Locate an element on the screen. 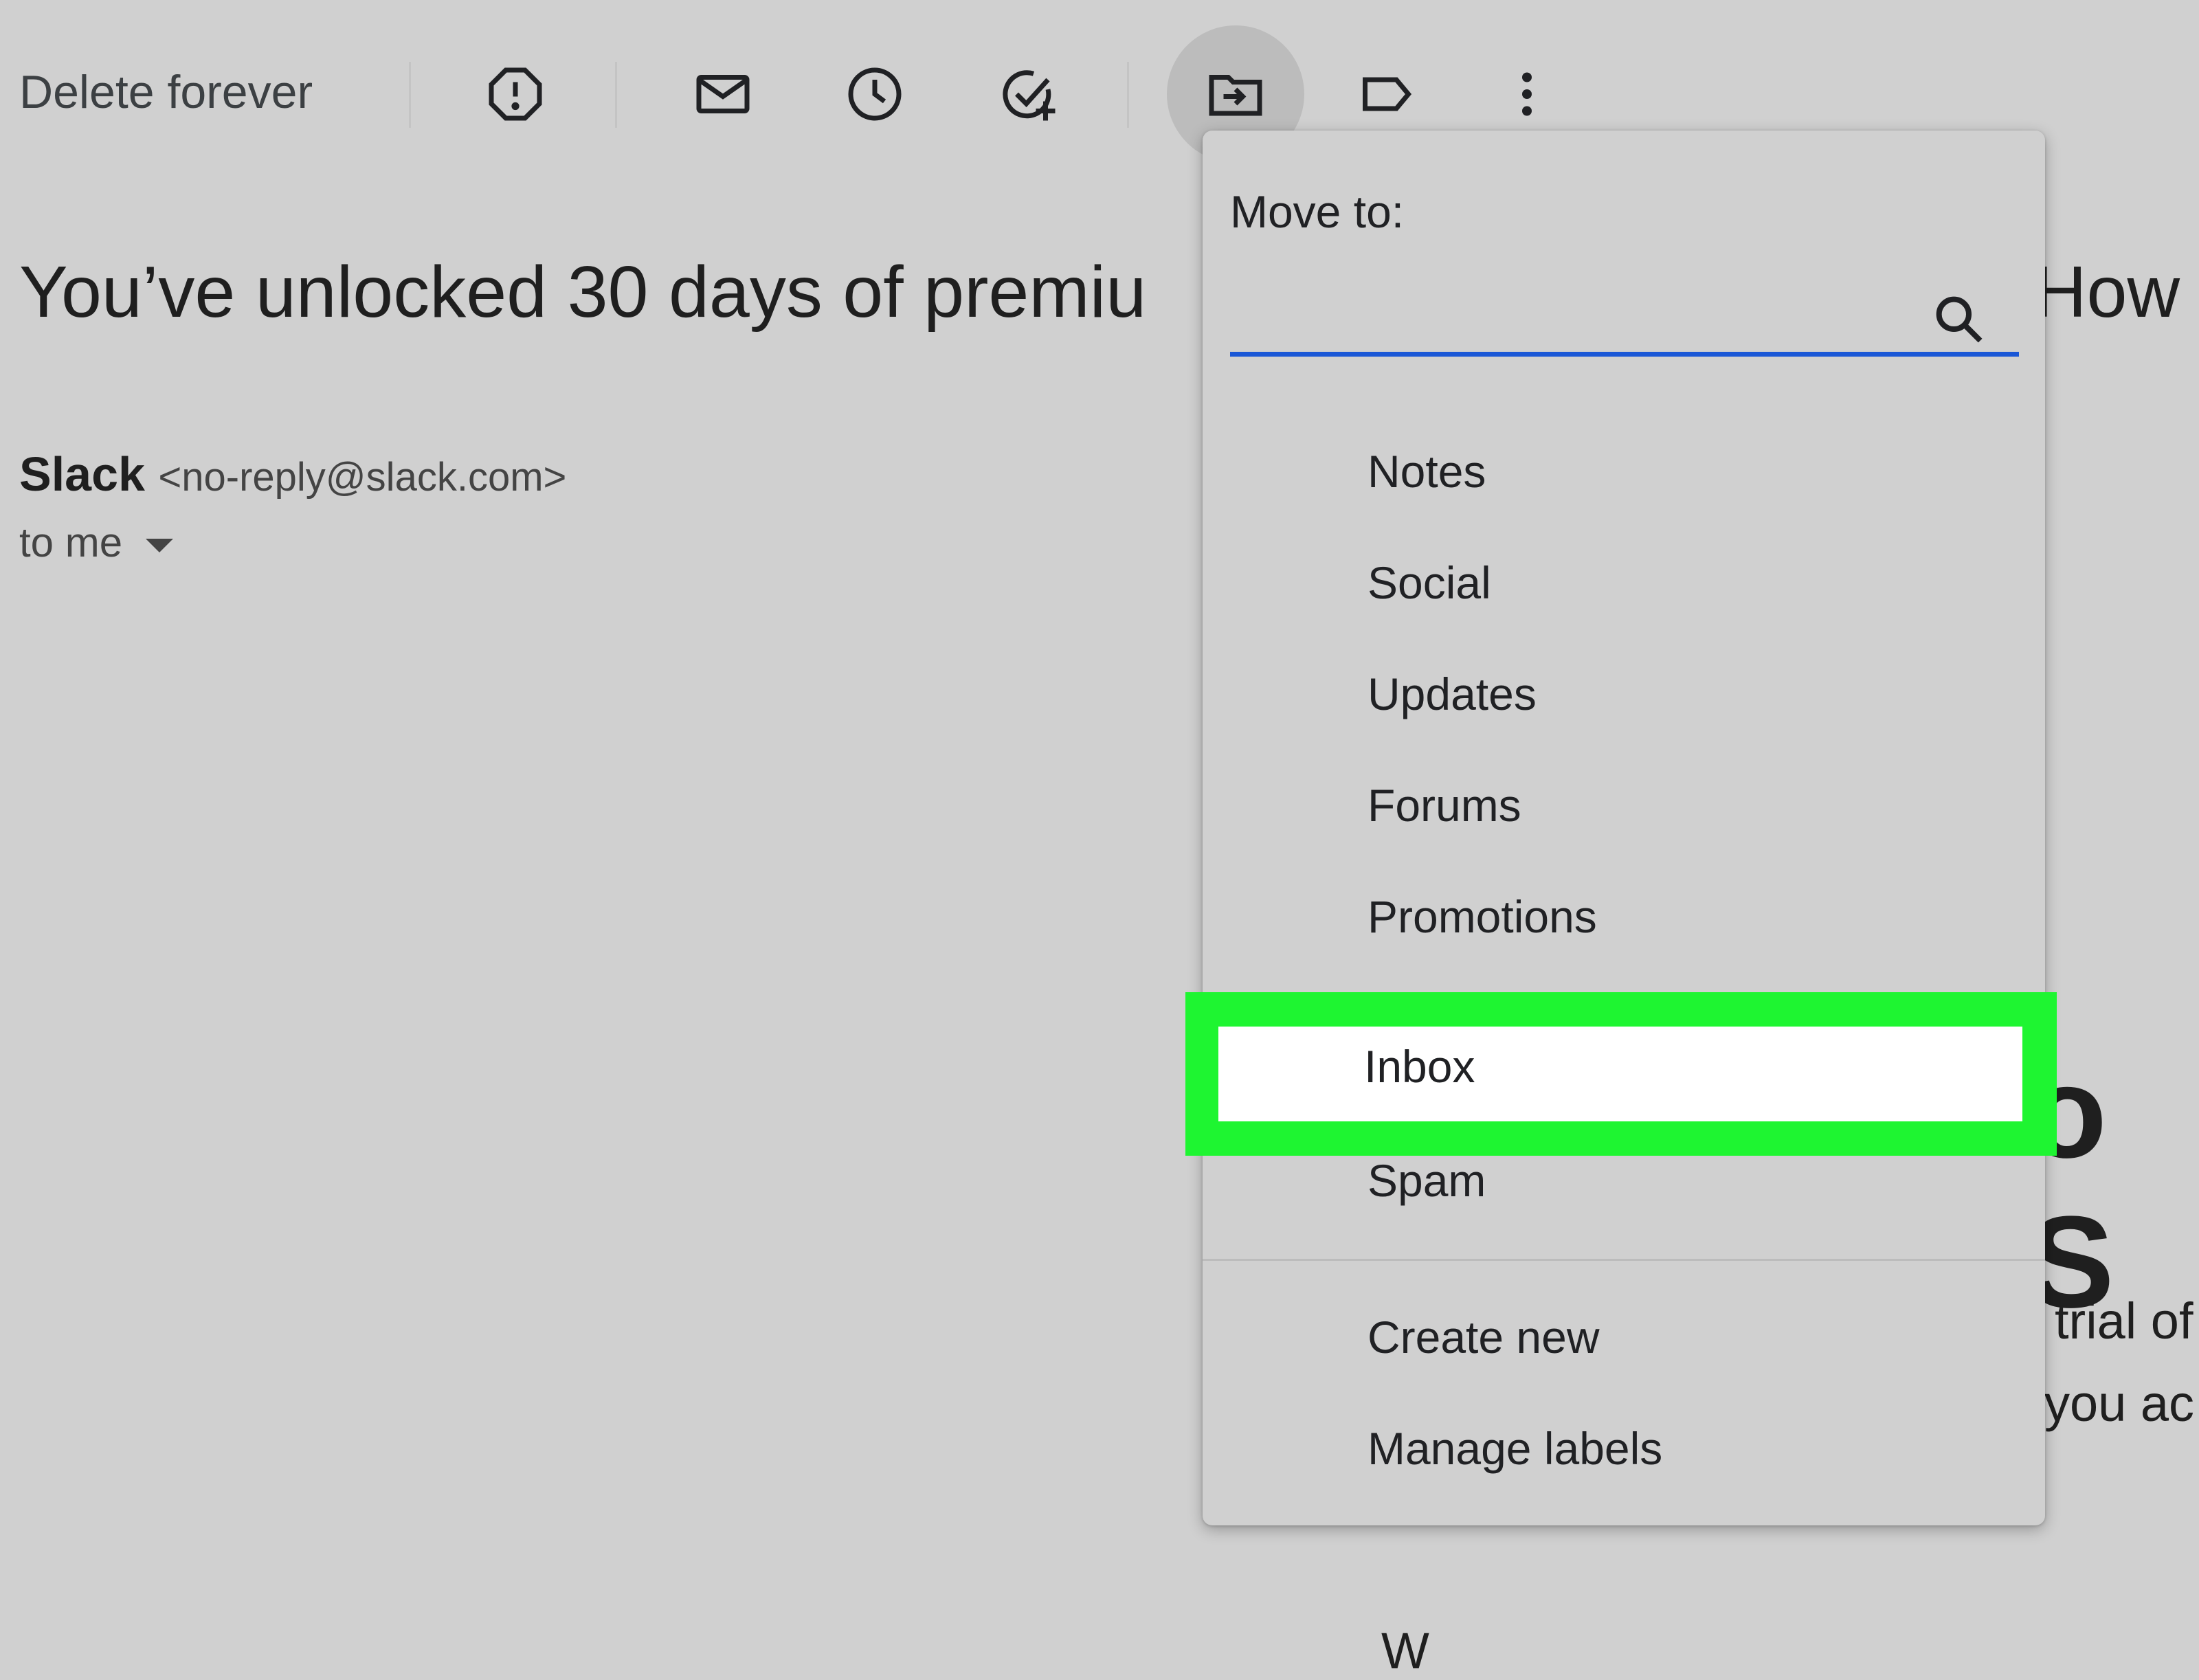  menu-item-social: Social is located at coordinates (1429, 583).